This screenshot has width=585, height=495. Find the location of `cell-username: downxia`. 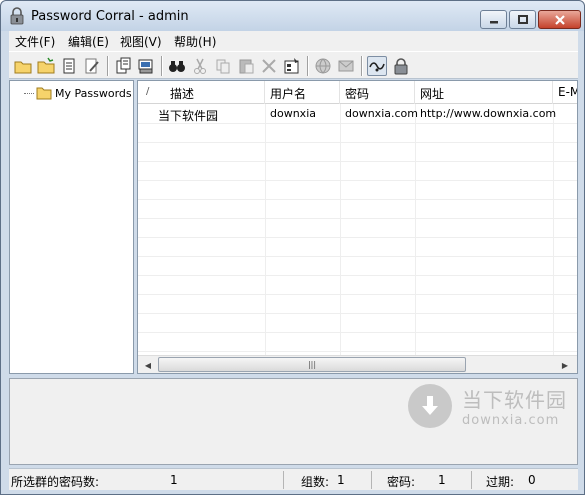

cell-username: downxia is located at coordinates (293, 113).